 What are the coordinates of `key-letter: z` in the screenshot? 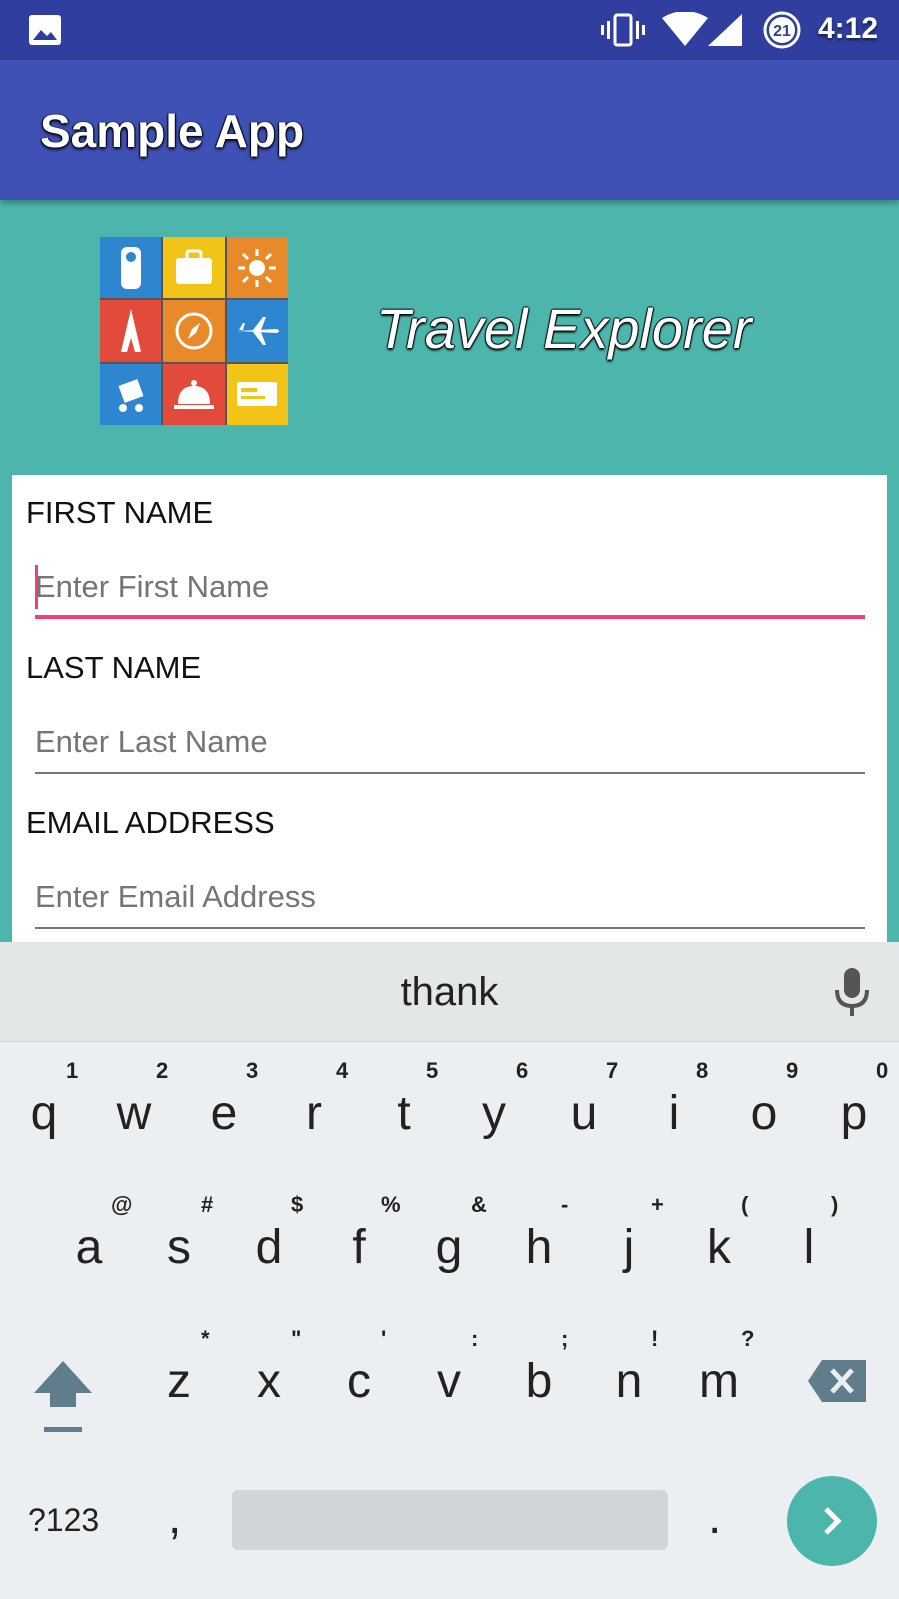 It's located at (179, 1381).